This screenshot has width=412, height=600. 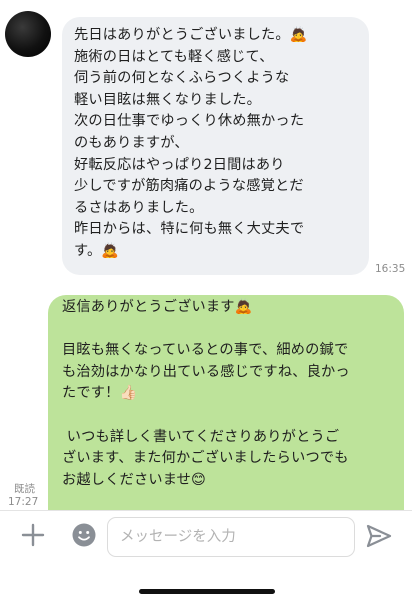 I want to click on home-indicator, so click(x=207, y=591).